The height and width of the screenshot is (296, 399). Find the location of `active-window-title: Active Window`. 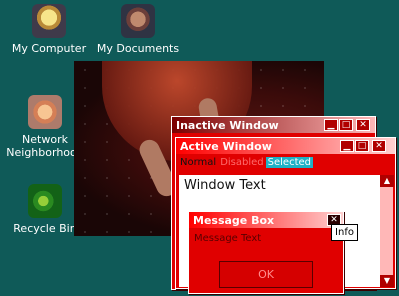

active-window-title: Active Window is located at coordinates (226, 146).